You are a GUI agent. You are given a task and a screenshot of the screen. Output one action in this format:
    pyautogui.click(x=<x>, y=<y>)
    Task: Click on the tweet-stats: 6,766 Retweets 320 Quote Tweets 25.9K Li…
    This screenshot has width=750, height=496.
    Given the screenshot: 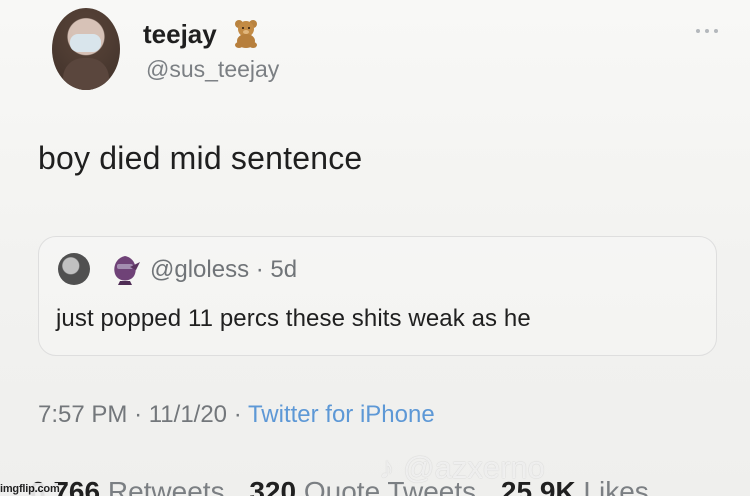 What is the action you would take?
    pyautogui.click(x=348, y=486)
    